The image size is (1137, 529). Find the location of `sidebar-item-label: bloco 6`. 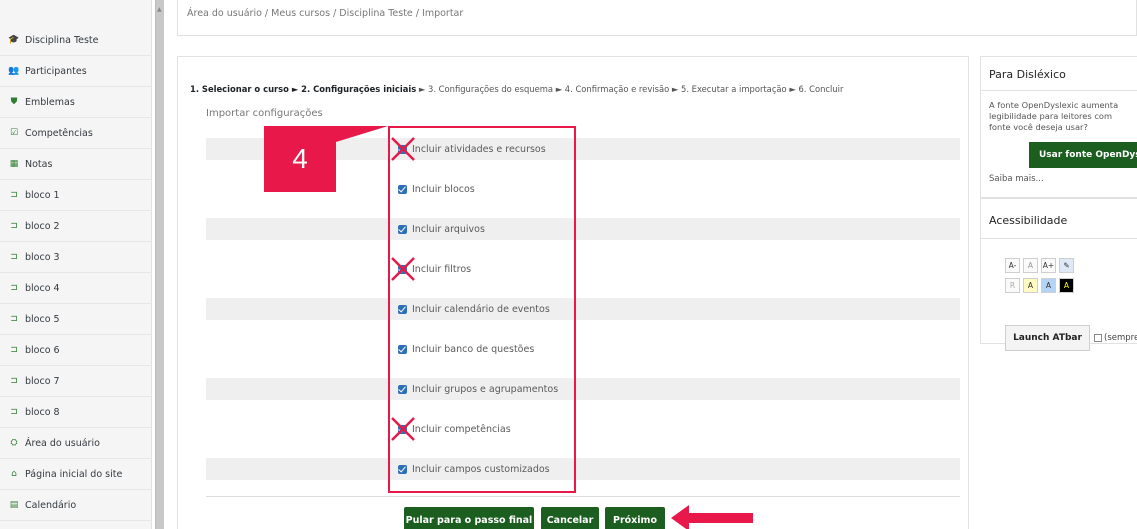

sidebar-item-label: bloco 6 is located at coordinates (42, 350).